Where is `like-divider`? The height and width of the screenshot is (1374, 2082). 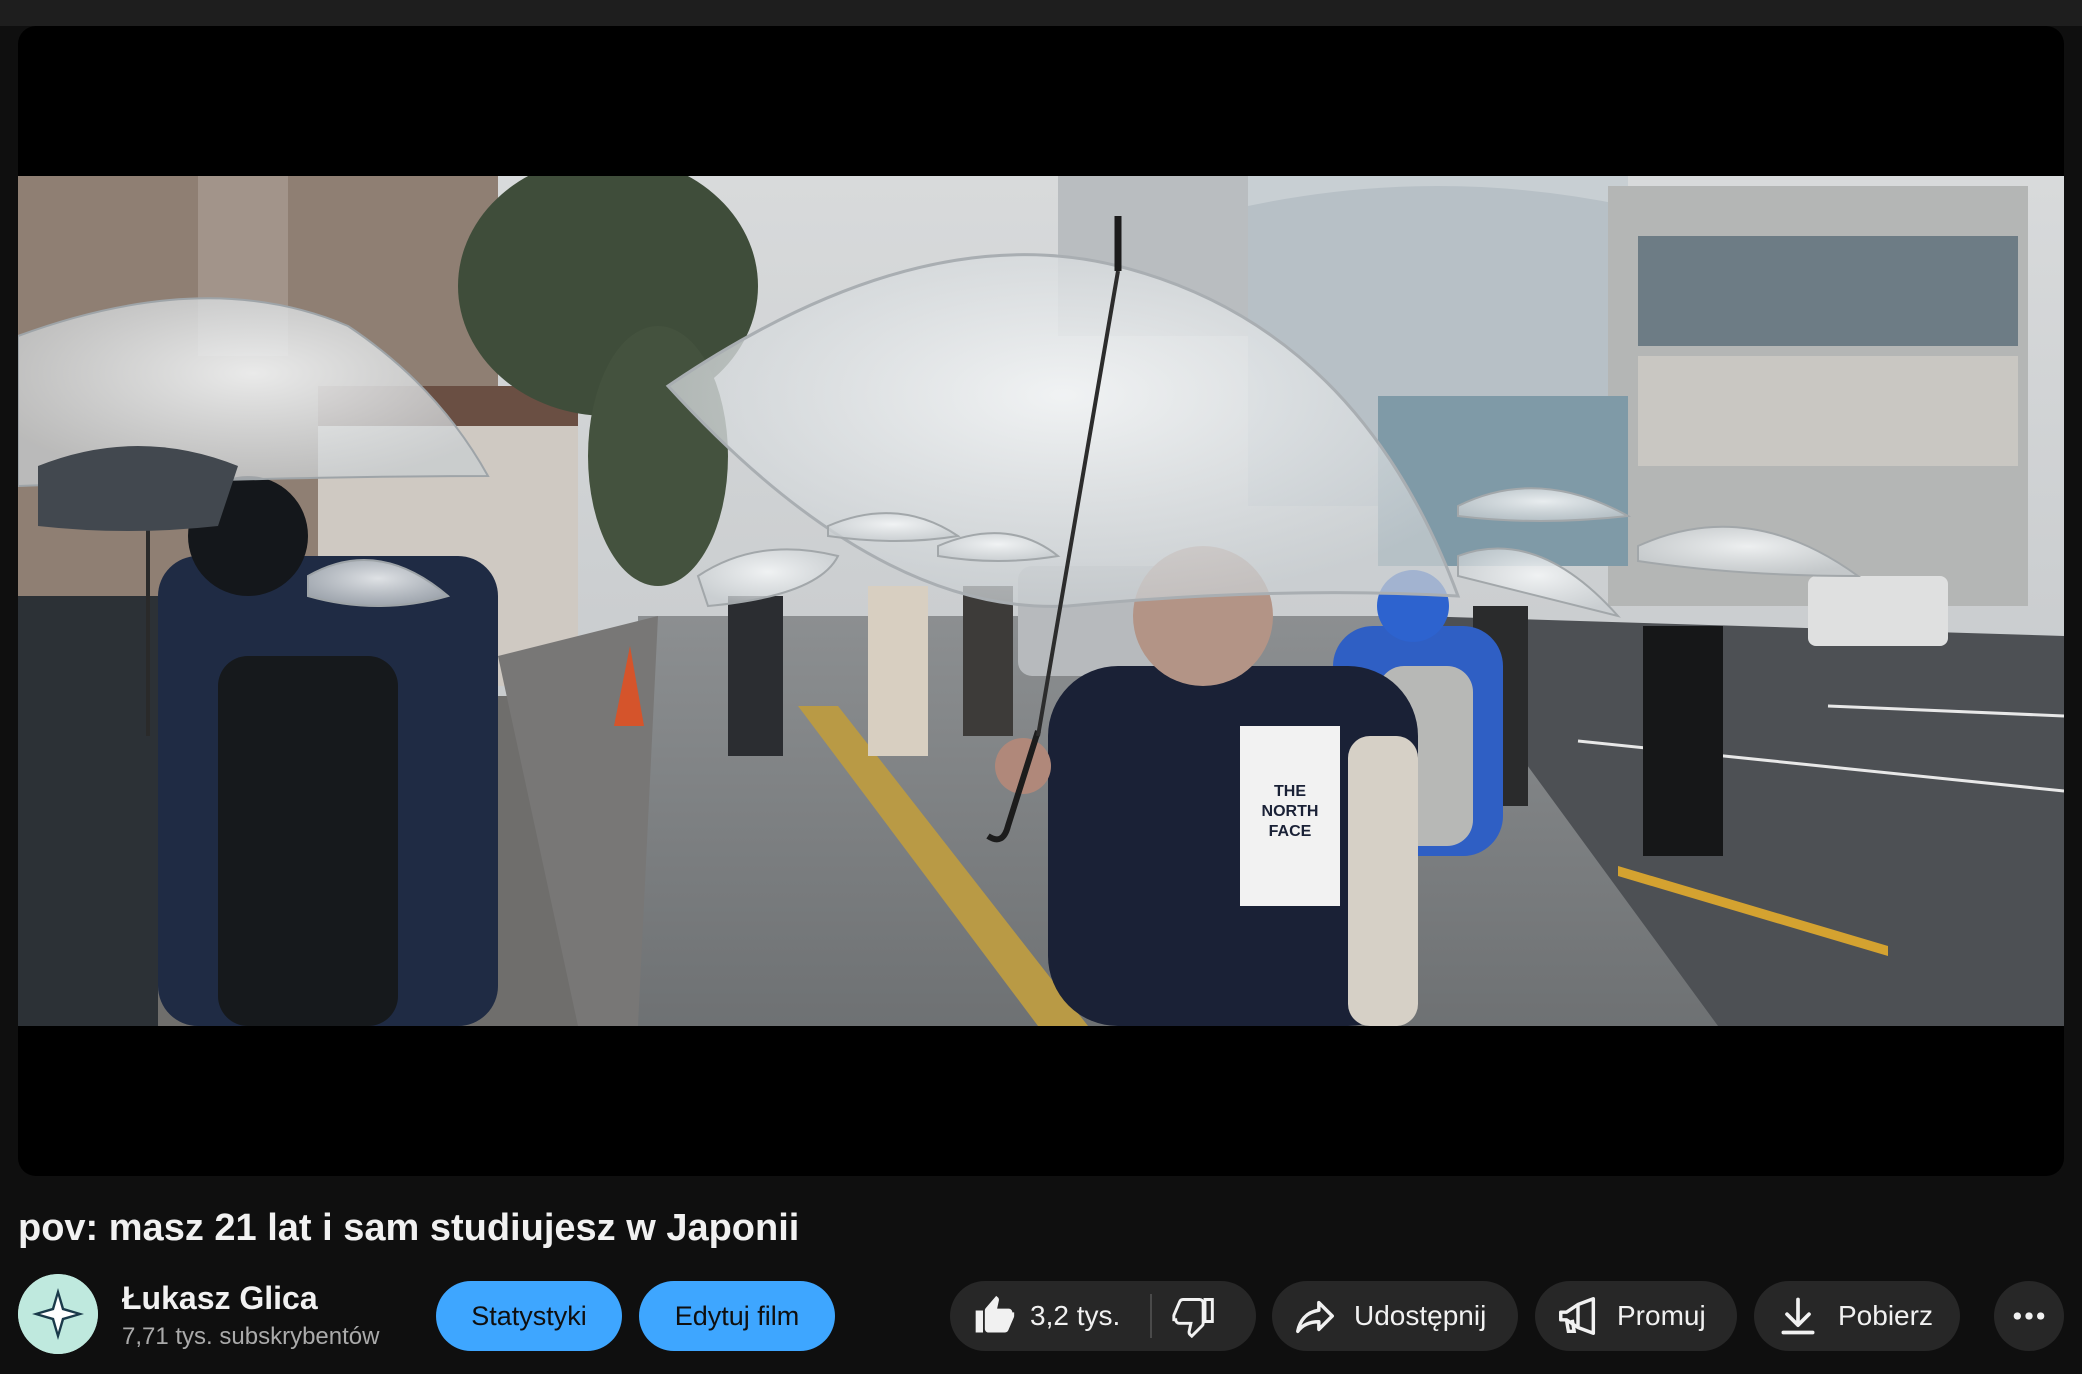 like-divider is located at coordinates (1151, 1316).